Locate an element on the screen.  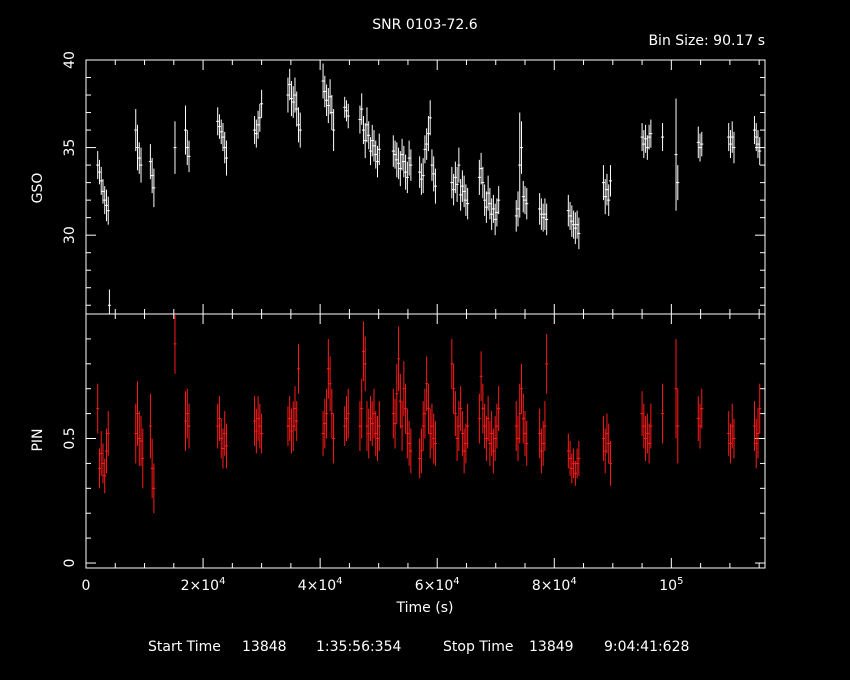
gso-axis-label: GSO is located at coordinates (38, 188).